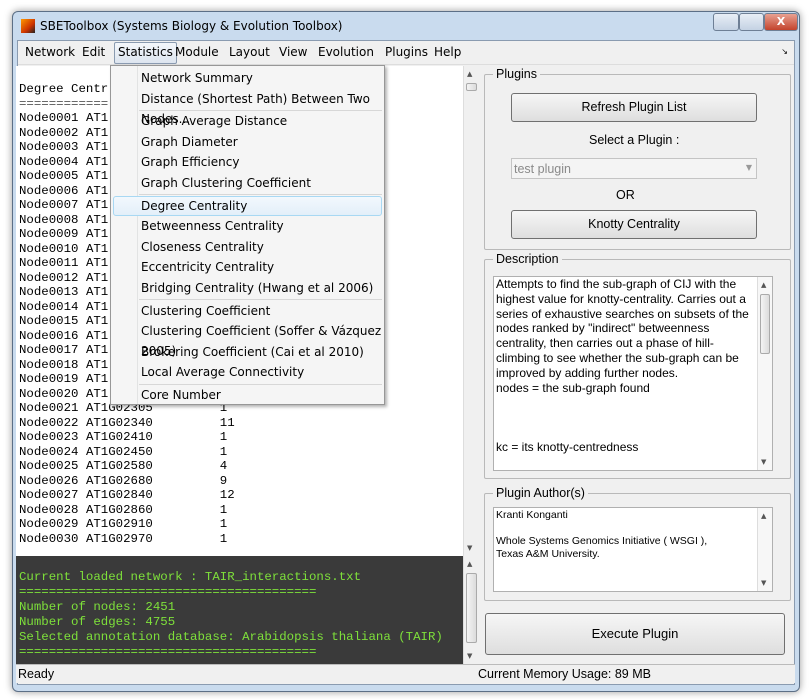 This screenshot has width=811, height=700. I want to click on node-id: Node0018, so click(49, 364).